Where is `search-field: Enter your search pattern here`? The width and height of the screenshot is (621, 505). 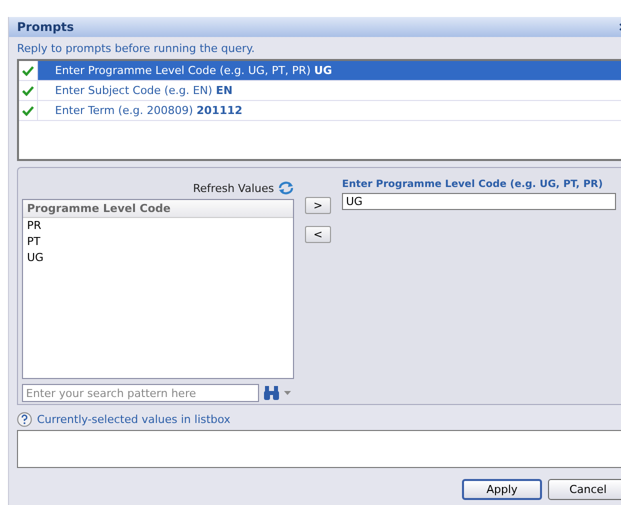 search-field: Enter your search pattern here is located at coordinates (140, 393).